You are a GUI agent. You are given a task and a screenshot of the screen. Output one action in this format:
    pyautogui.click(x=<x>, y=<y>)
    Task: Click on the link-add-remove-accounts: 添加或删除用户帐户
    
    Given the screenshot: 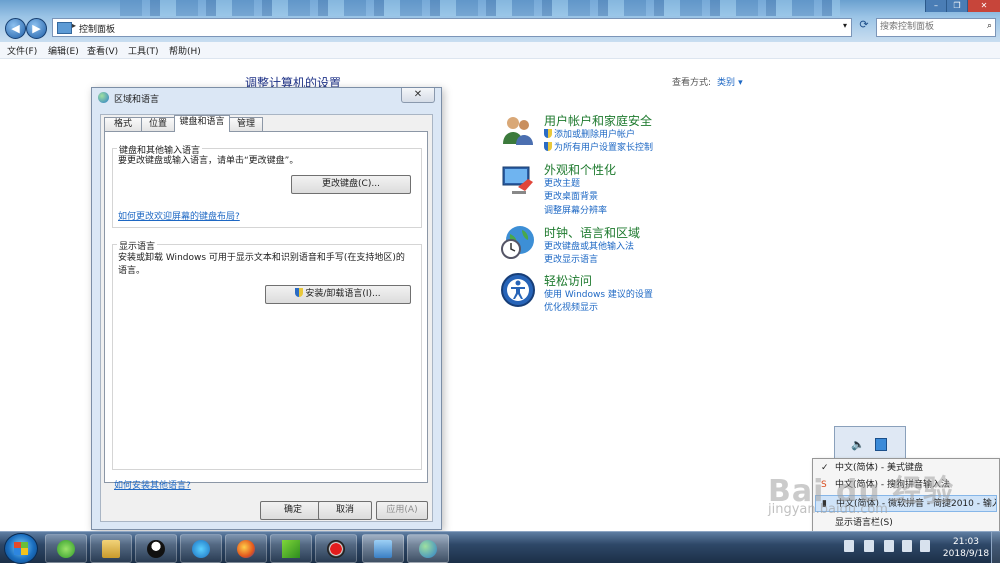 What is the action you would take?
    pyautogui.click(x=589, y=133)
    